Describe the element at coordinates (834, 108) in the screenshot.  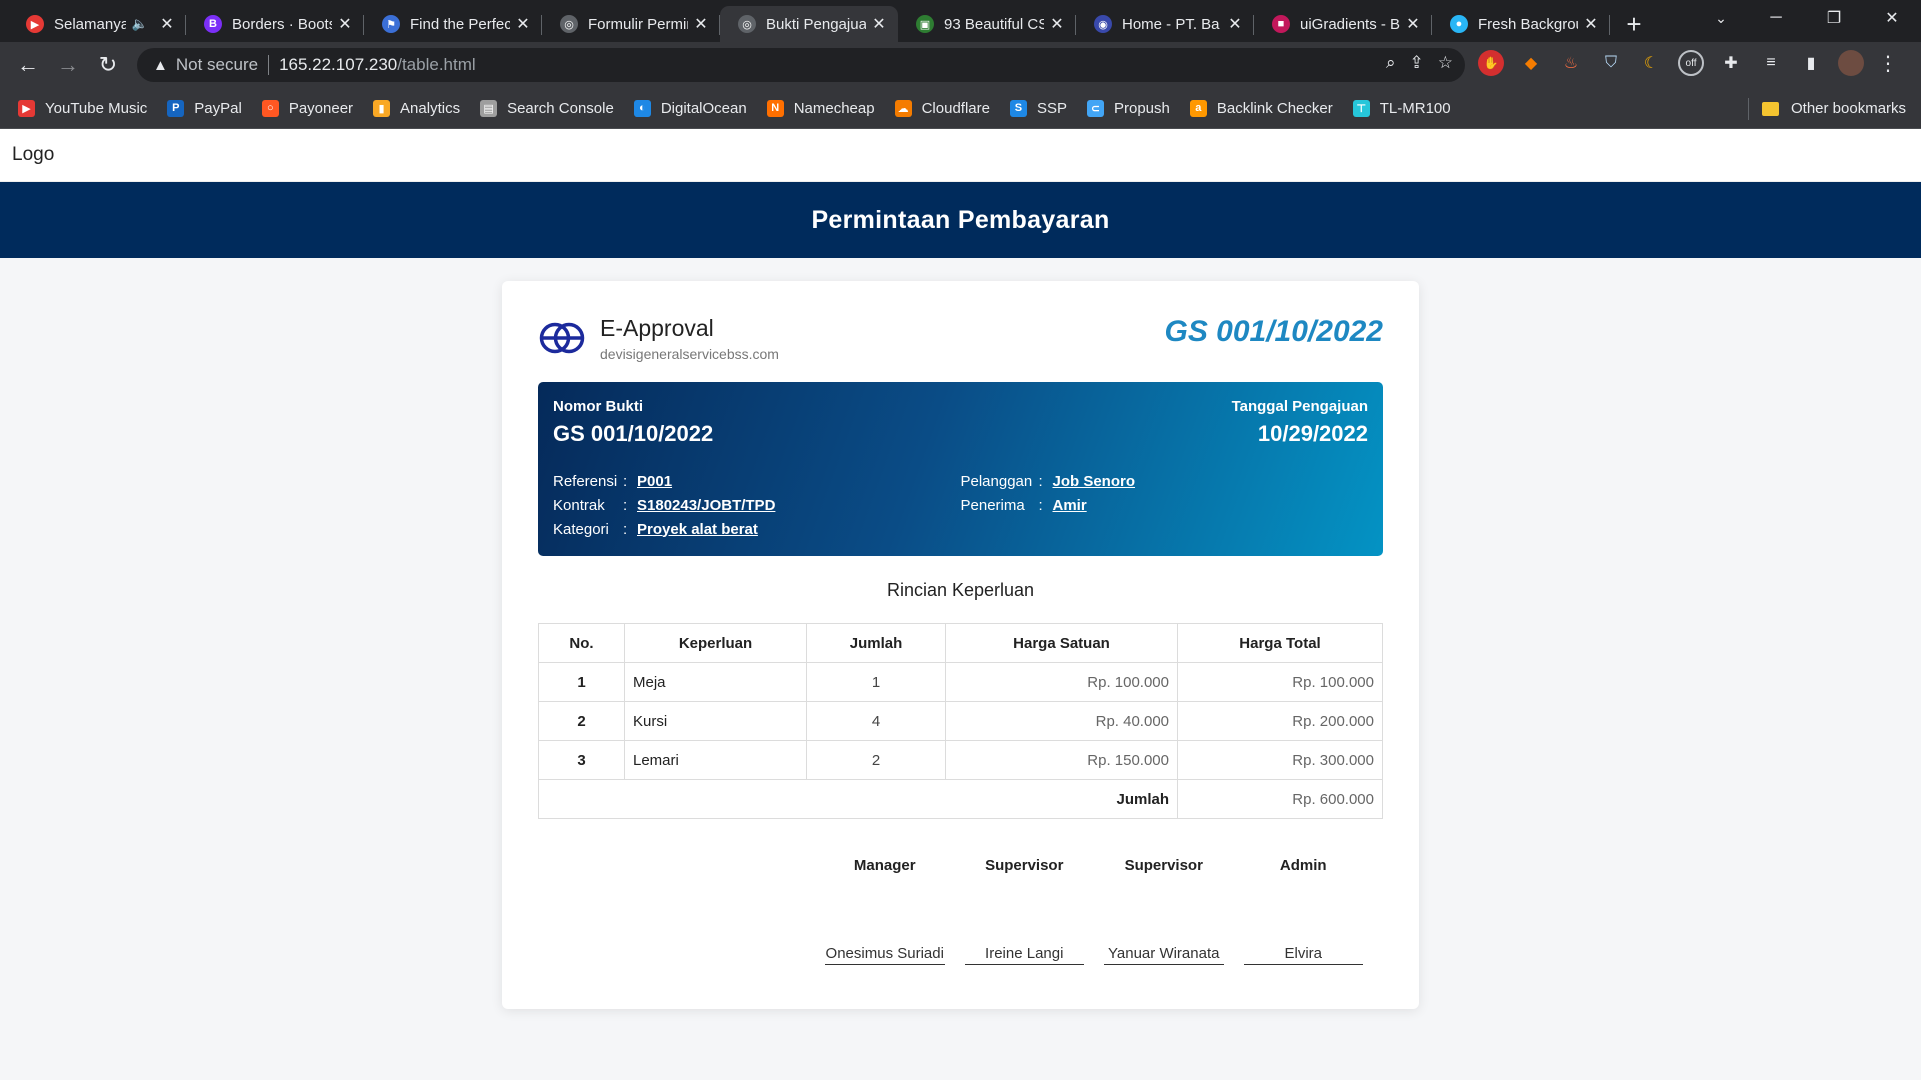
I see `bookmark-label: Namecheap` at that location.